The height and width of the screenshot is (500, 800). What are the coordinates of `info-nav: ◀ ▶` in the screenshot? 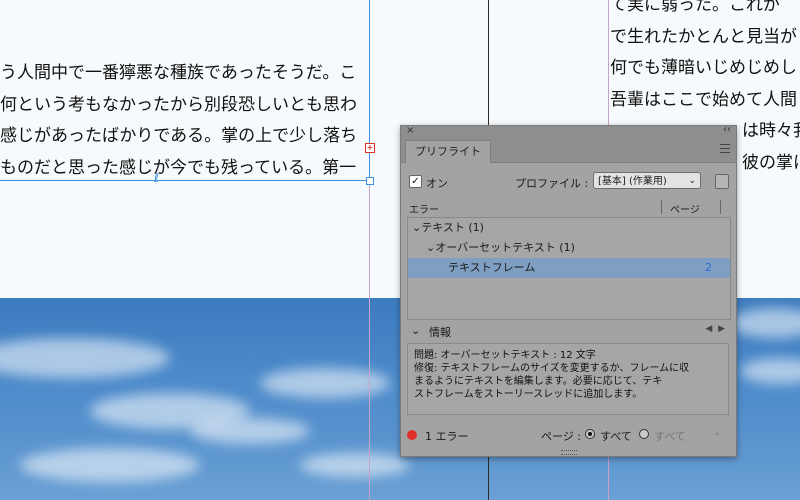 It's located at (715, 329).